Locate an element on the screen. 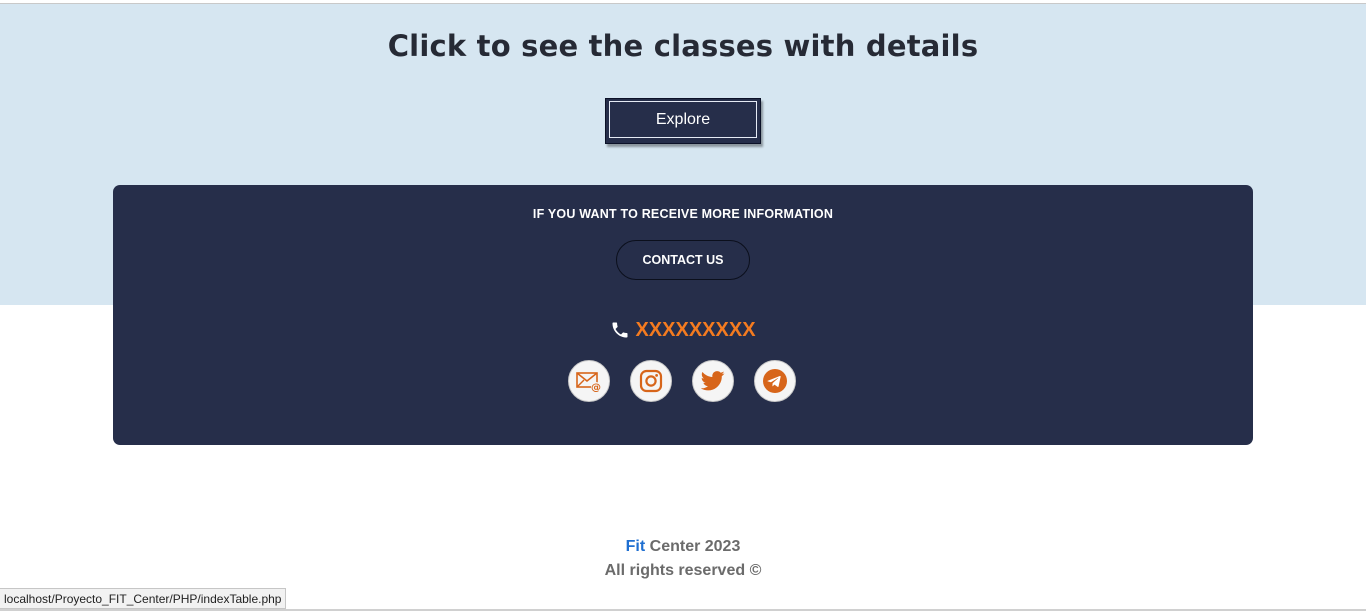  telegram-icon is located at coordinates (775, 381).